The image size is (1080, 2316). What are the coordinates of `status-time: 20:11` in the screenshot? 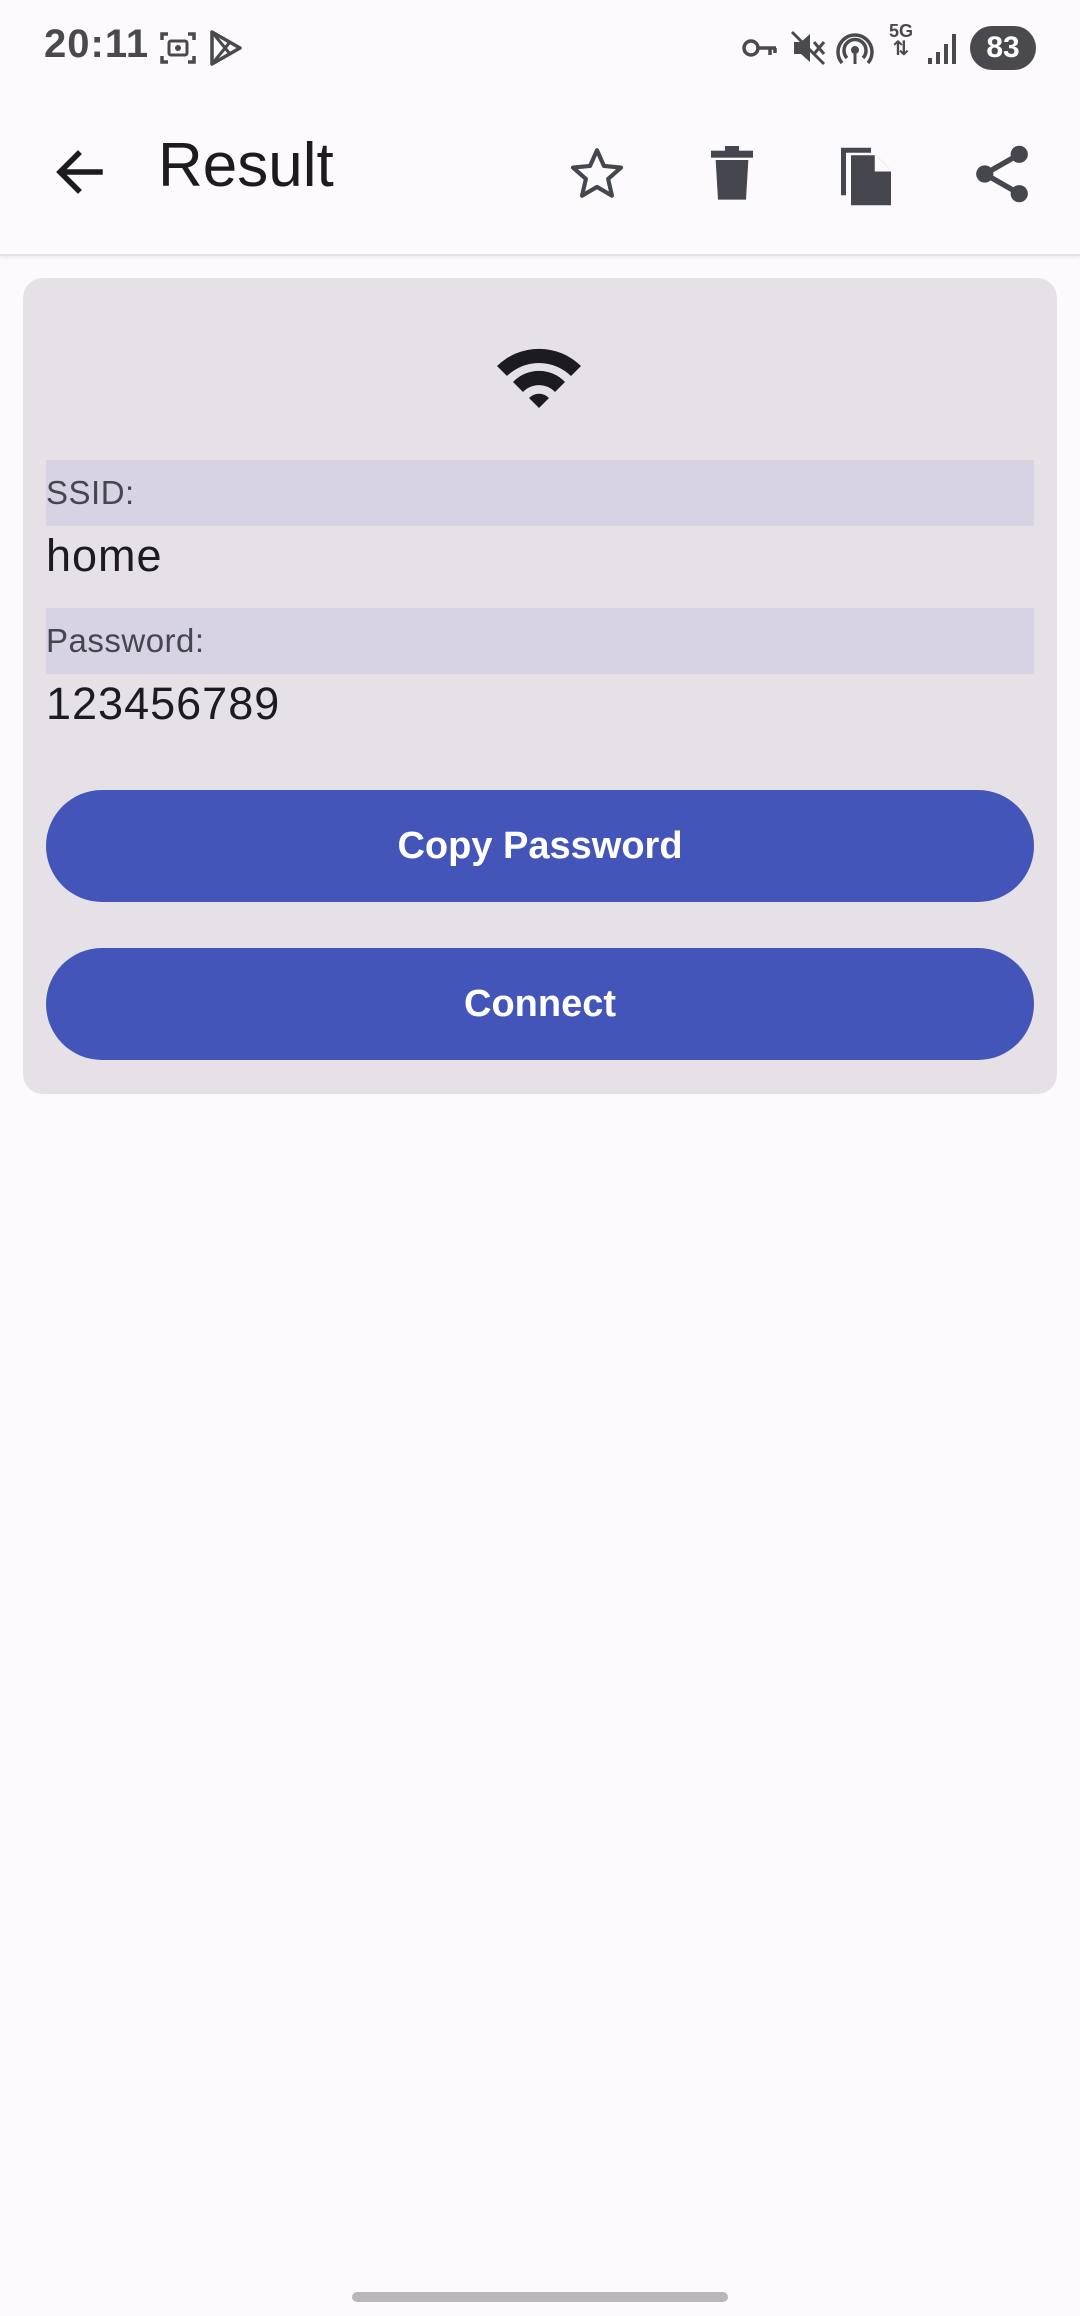 It's located at (97, 44).